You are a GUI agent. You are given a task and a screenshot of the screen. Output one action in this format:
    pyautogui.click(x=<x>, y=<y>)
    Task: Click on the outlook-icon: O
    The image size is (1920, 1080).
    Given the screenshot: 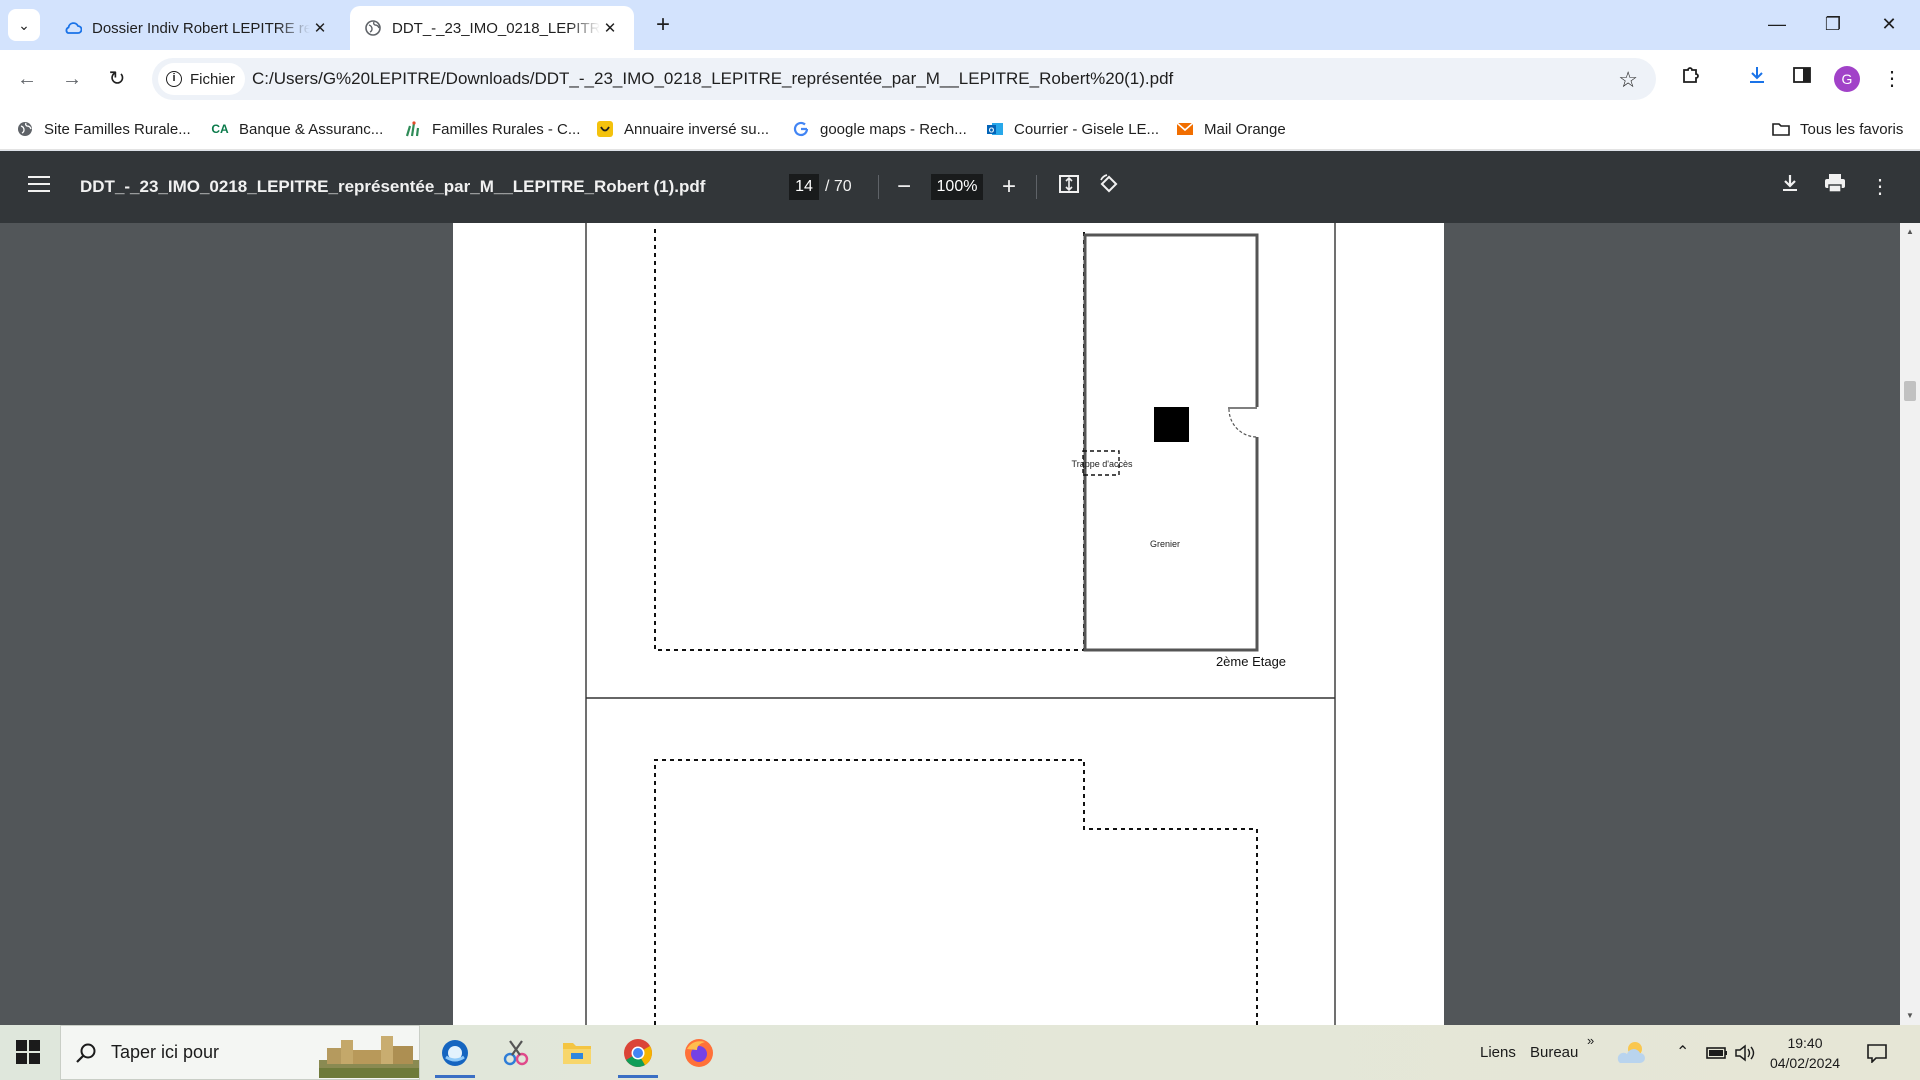 What is the action you would take?
    pyautogui.click(x=995, y=129)
    